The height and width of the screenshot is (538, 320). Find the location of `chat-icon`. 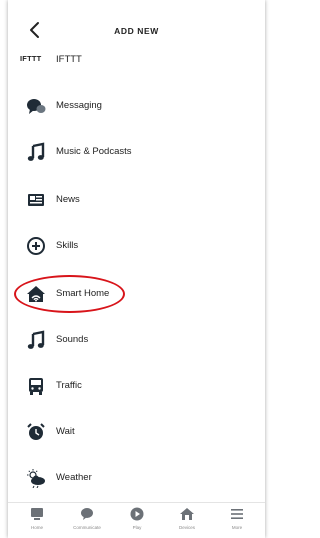

chat-icon is located at coordinates (87, 514).